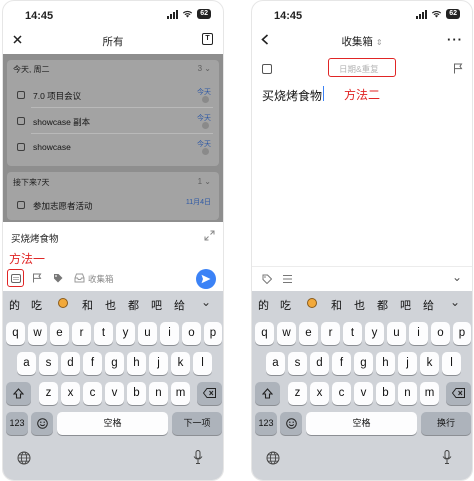  Describe the element at coordinates (359, 69) in the screenshot. I see `date-repeat-button: 日期&重复` at that location.